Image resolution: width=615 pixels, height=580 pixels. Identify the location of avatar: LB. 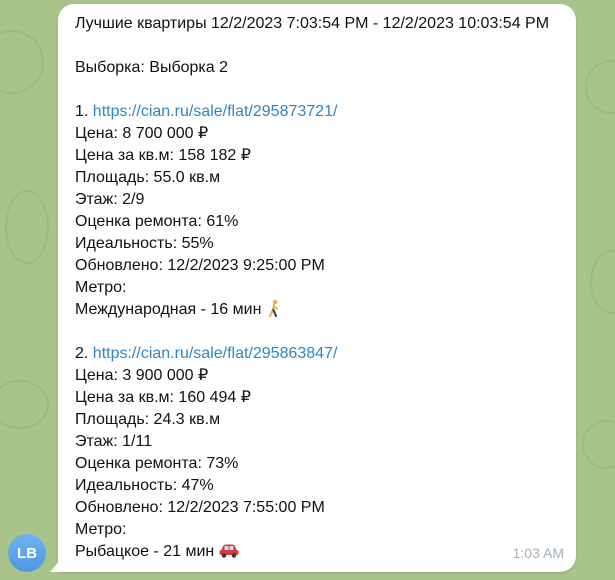
(27, 553).